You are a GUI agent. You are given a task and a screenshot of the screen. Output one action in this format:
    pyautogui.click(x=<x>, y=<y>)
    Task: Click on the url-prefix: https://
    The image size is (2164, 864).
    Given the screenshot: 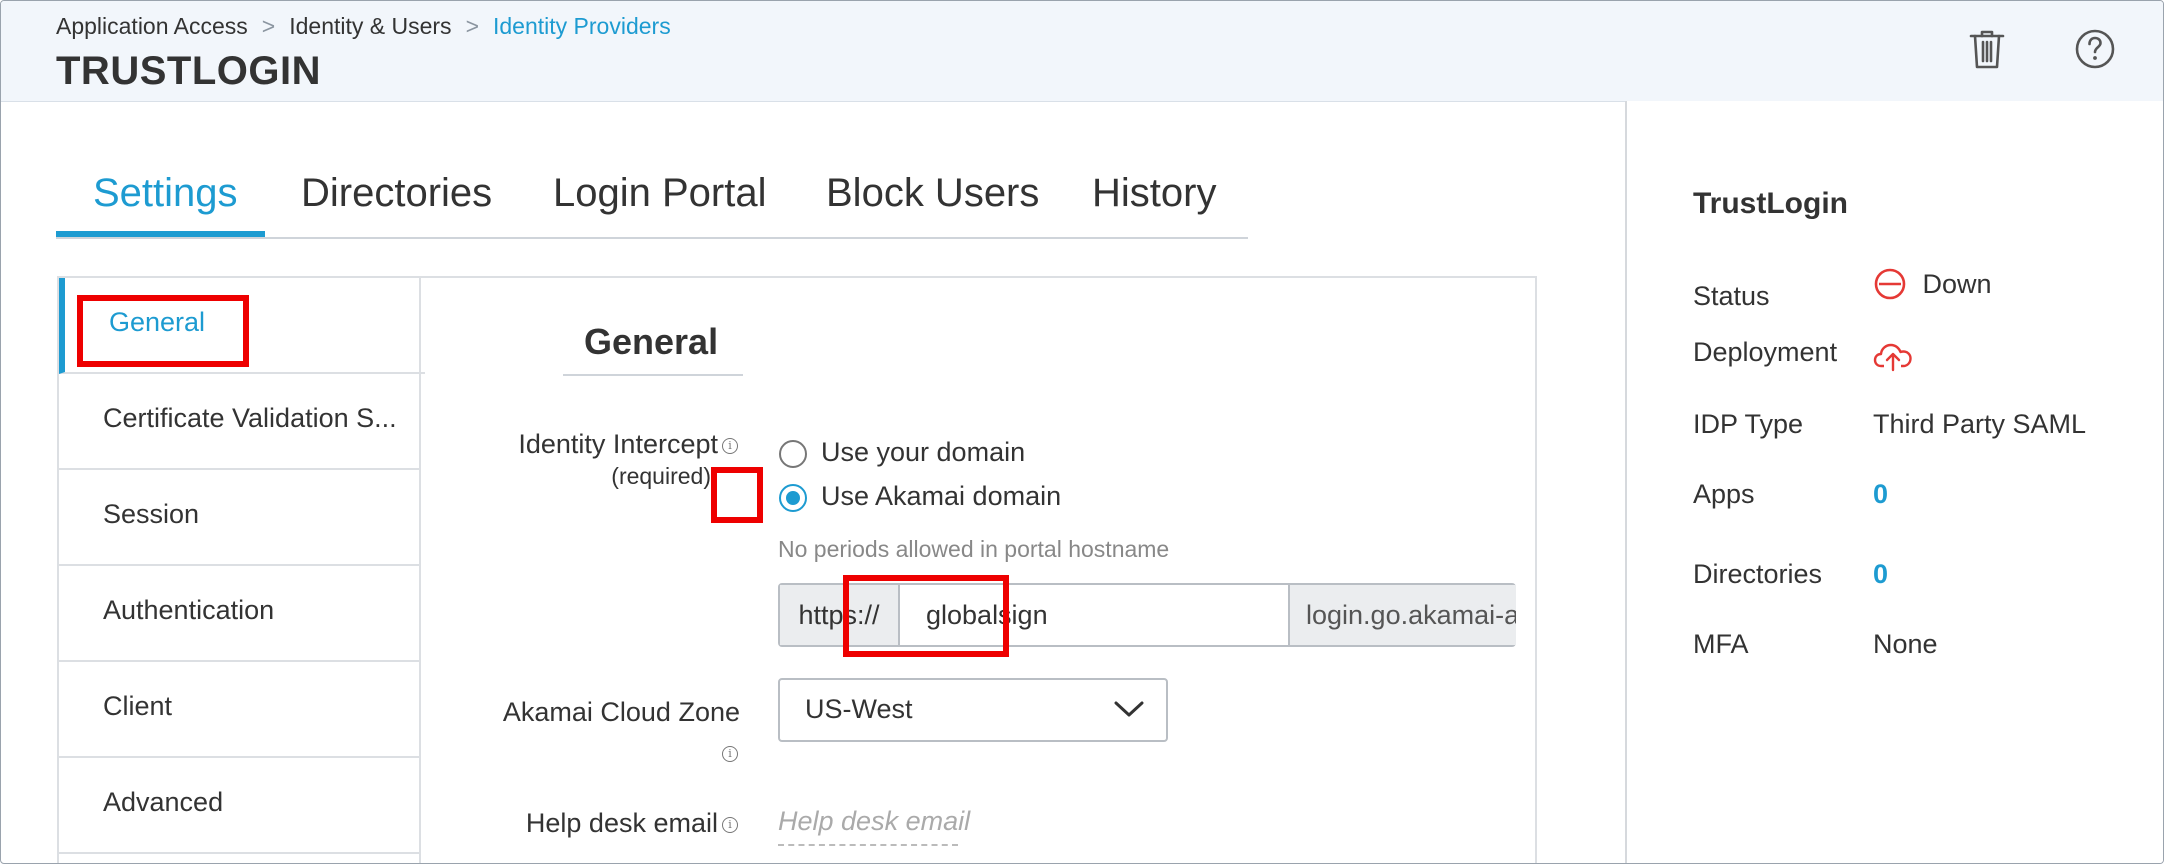 What is the action you would take?
    pyautogui.click(x=840, y=615)
    